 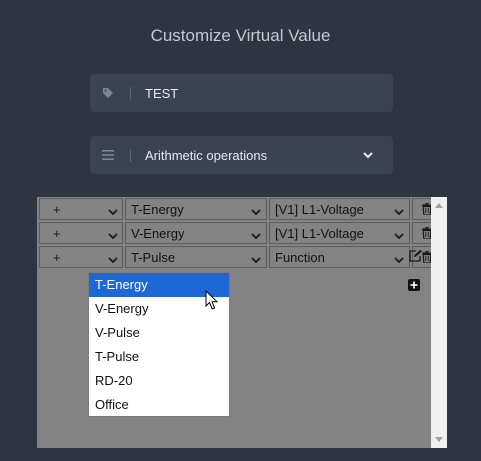 What do you see at coordinates (414, 285) in the screenshot?
I see `add-row-button` at bounding box center [414, 285].